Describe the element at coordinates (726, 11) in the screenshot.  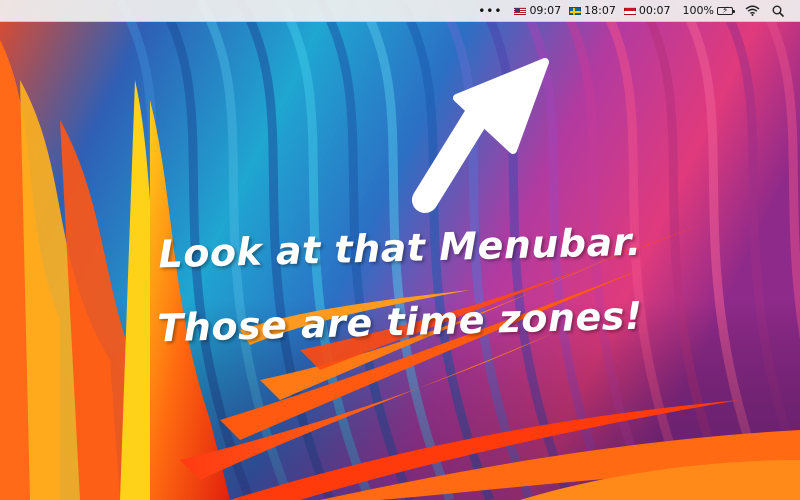
I see `battery-charging-icon: ⚡` at that location.